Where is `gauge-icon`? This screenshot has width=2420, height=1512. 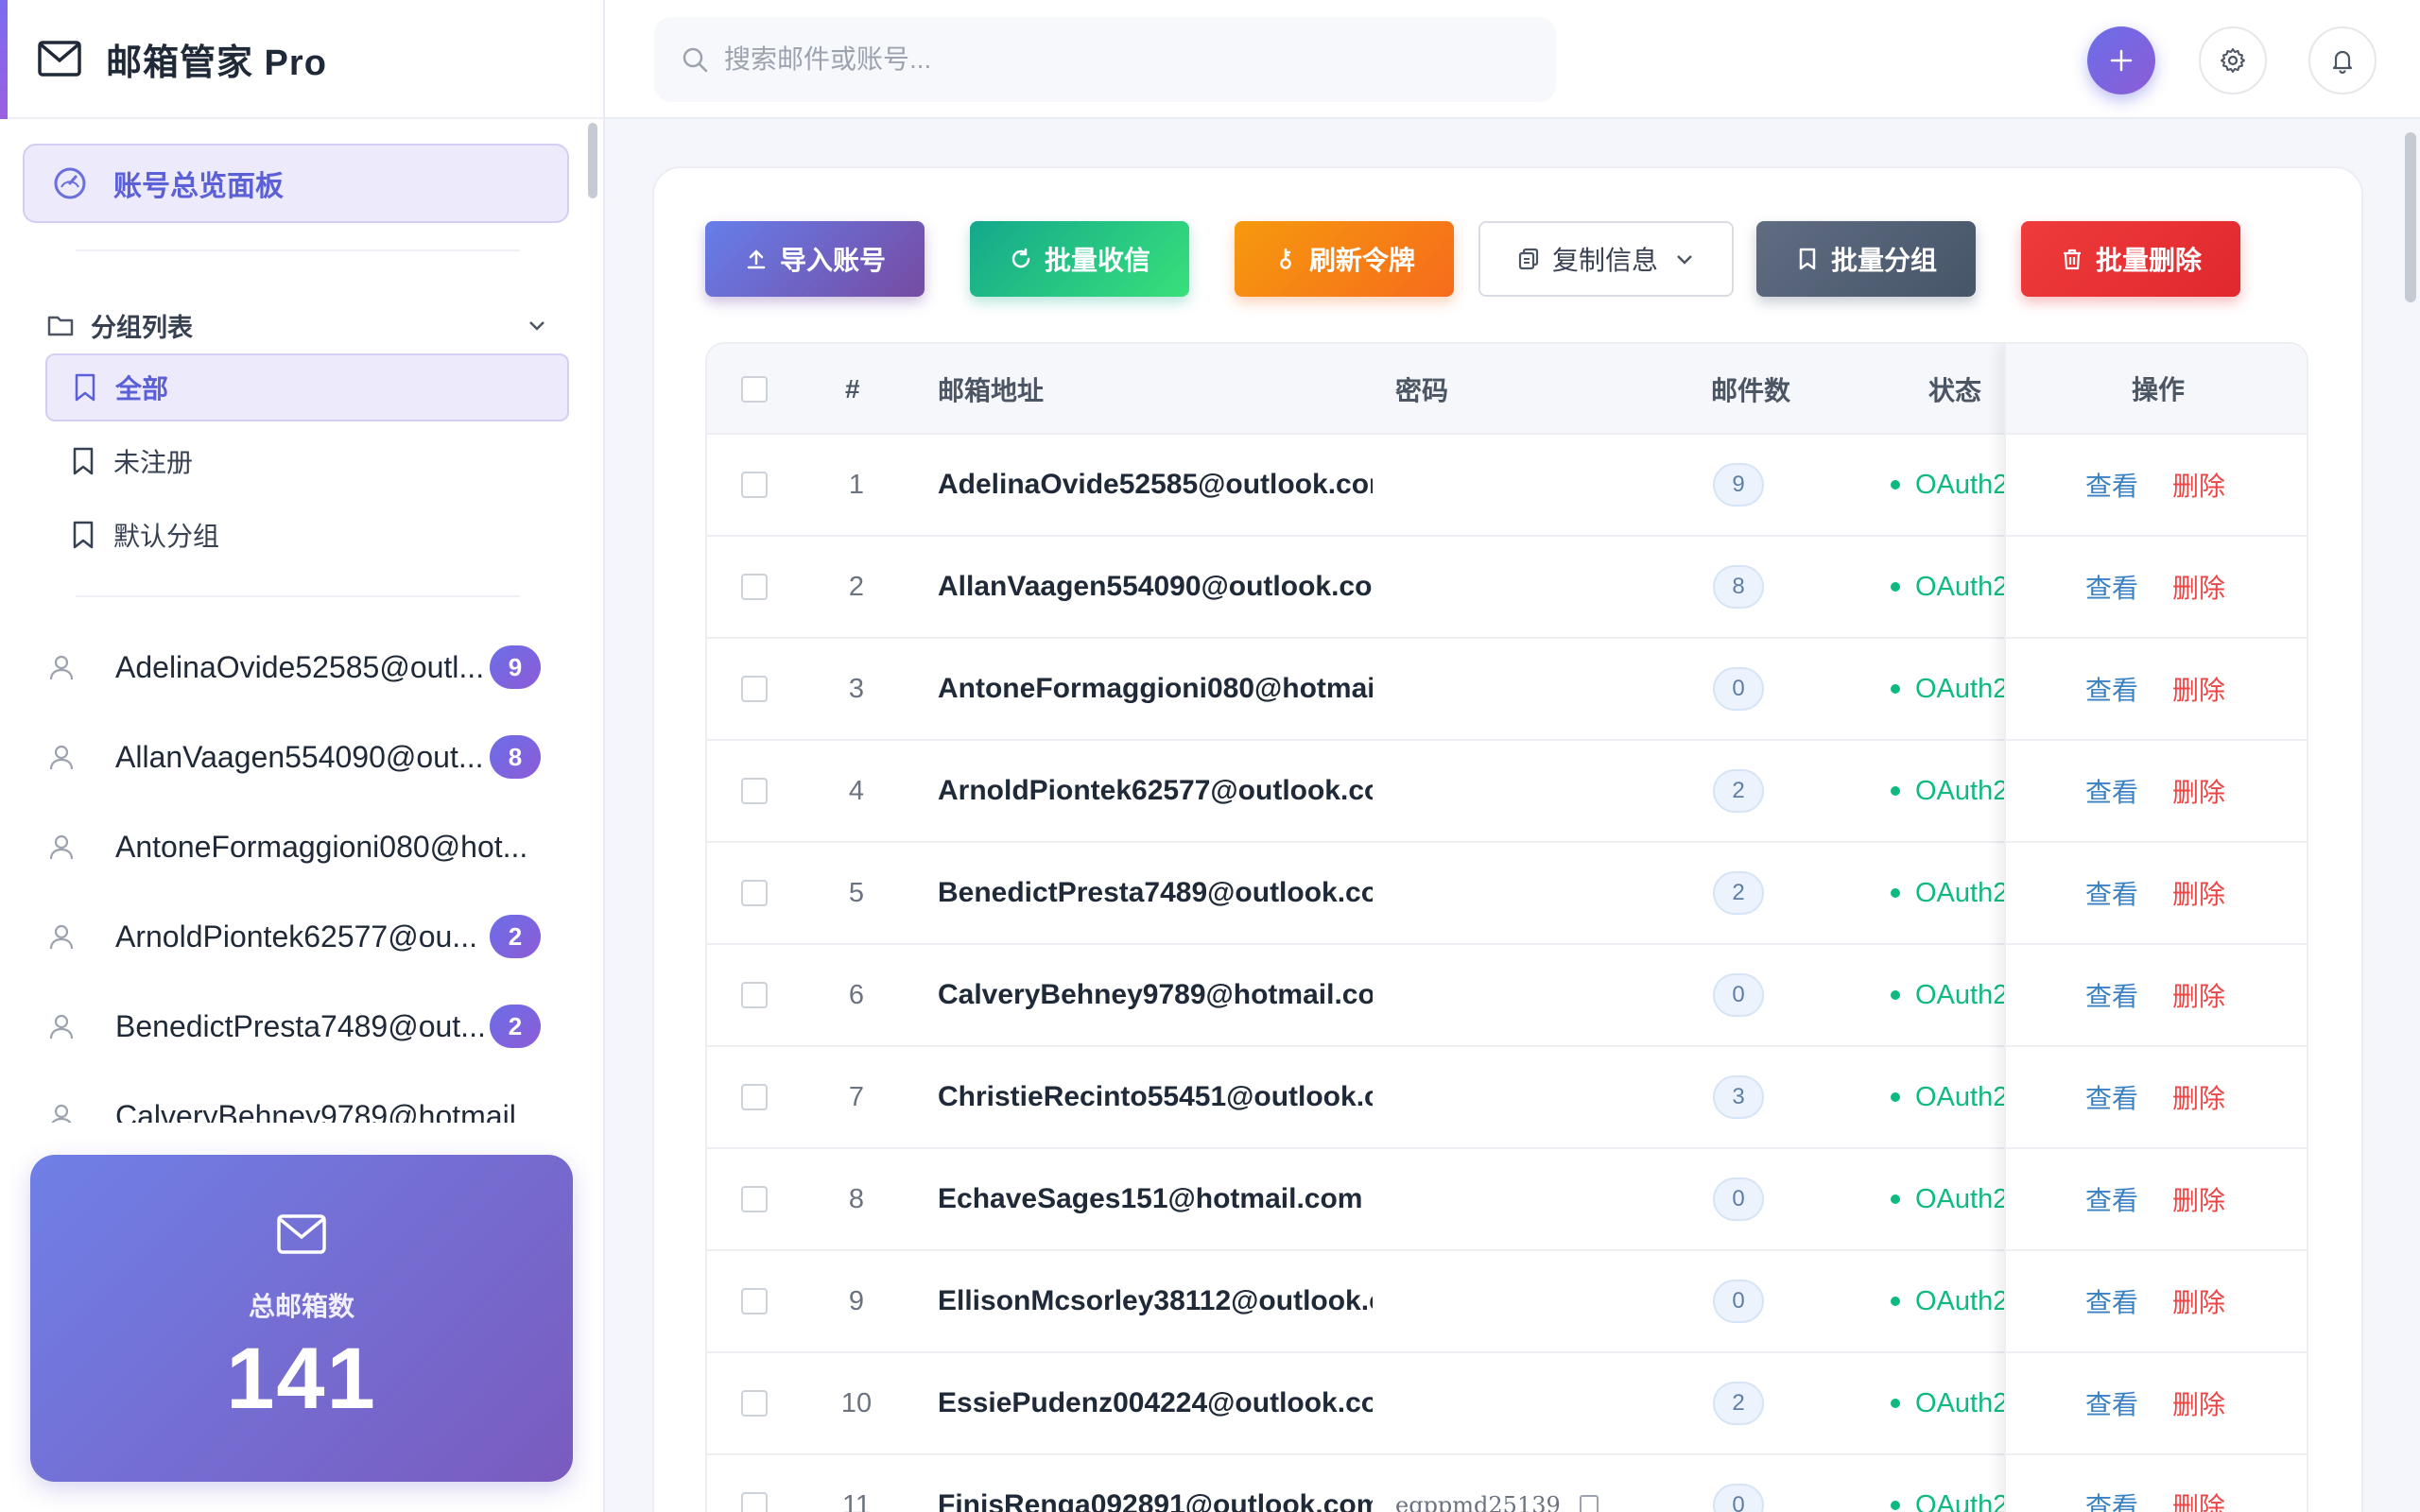
gauge-icon is located at coordinates (70, 183).